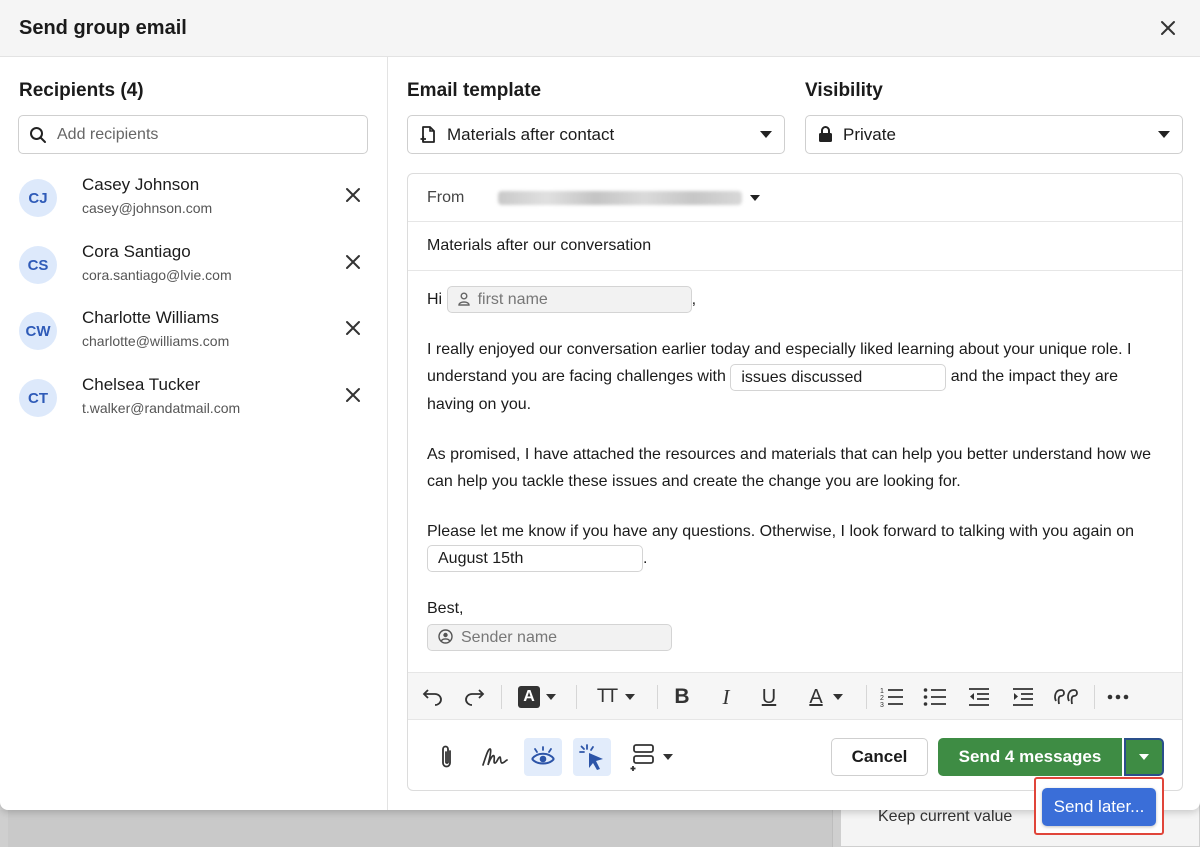 Image resolution: width=1200 pixels, height=847 pixels. What do you see at coordinates (935, 697) in the screenshot?
I see `bullet-list-icon` at bounding box center [935, 697].